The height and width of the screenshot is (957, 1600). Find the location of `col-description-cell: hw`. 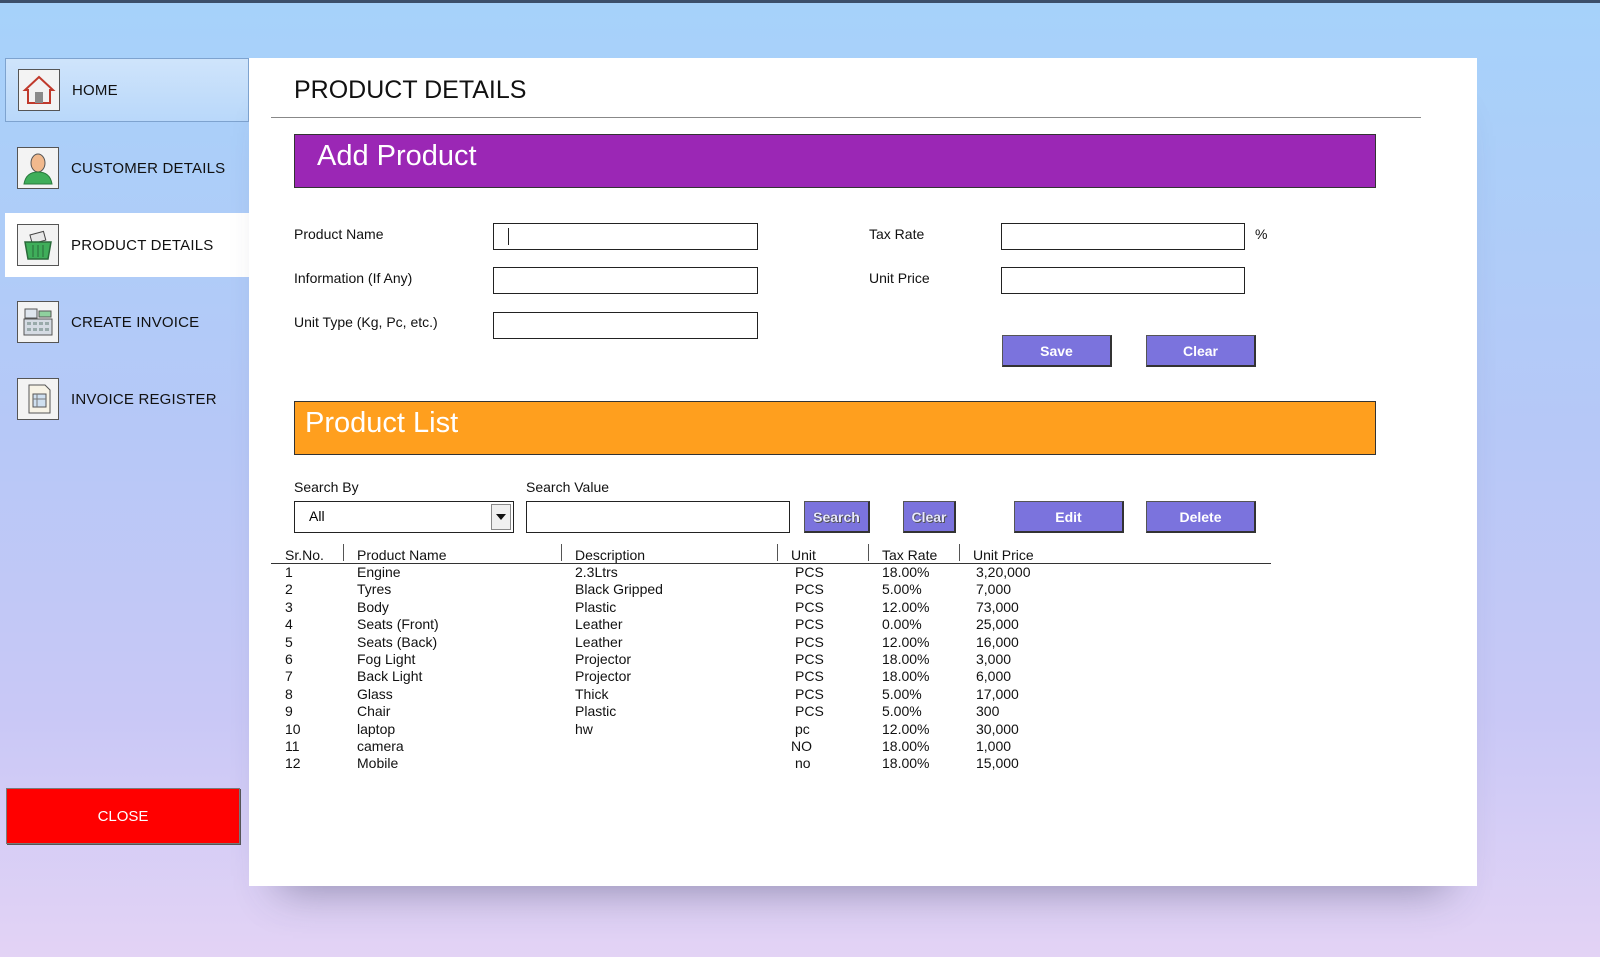

col-description-cell: hw is located at coordinates (584, 728).